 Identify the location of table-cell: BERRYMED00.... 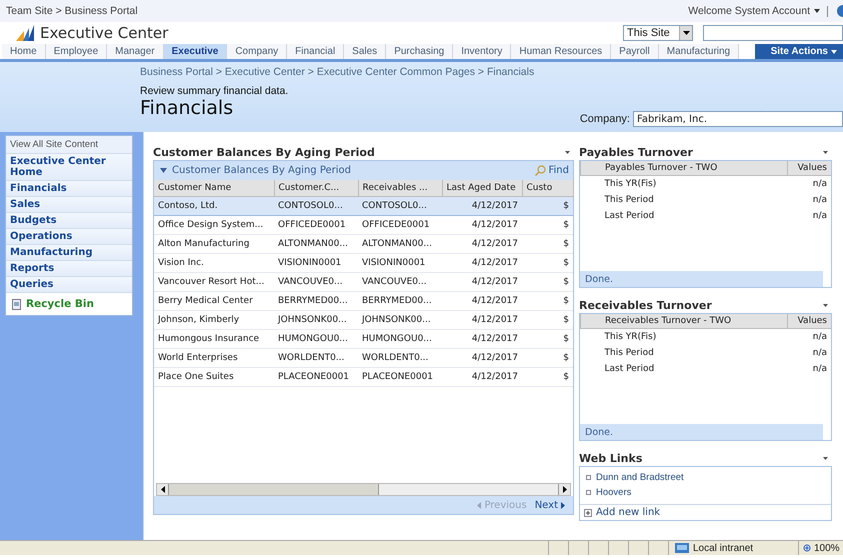
(316, 301).